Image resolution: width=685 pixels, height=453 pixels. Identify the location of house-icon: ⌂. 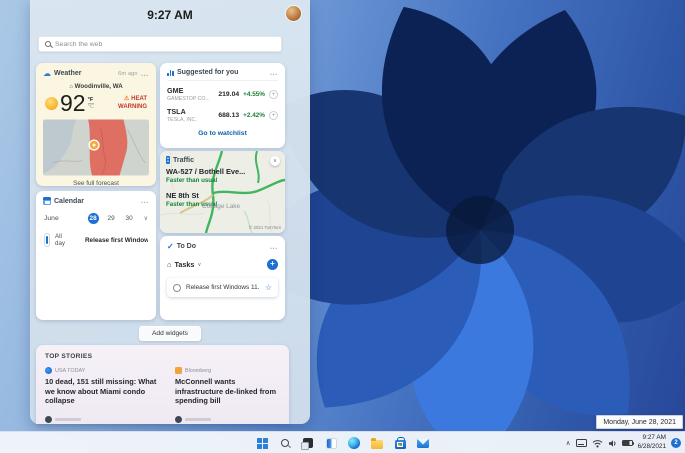
(169, 264).